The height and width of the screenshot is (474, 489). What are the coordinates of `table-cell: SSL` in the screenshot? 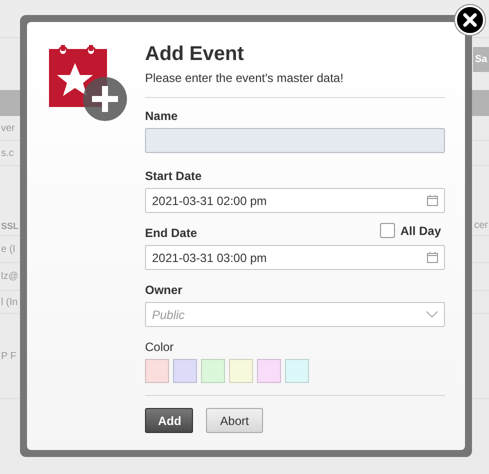 It's located at (10, 226).